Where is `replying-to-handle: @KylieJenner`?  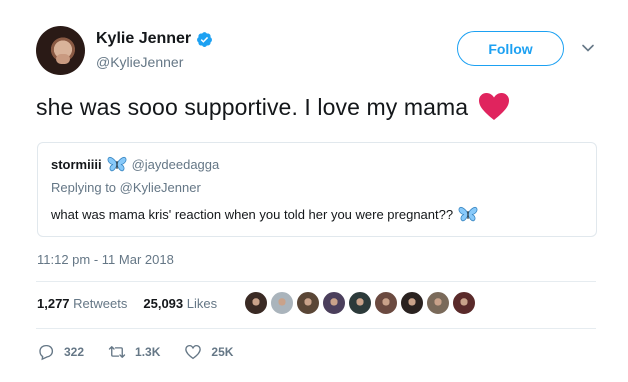
replying-to-handle: @KylieJenner is located at coordinates (160, 187).